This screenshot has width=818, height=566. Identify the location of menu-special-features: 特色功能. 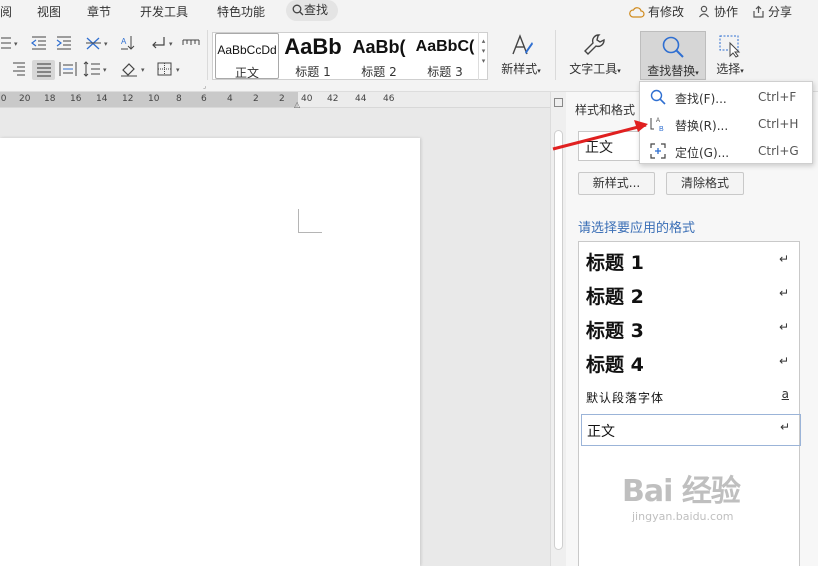
(241, 11).